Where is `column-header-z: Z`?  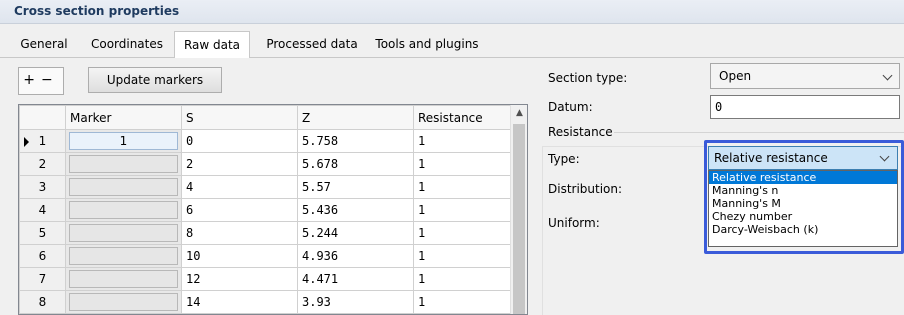
column-header-z: Z is located at coordinates (355, 117).